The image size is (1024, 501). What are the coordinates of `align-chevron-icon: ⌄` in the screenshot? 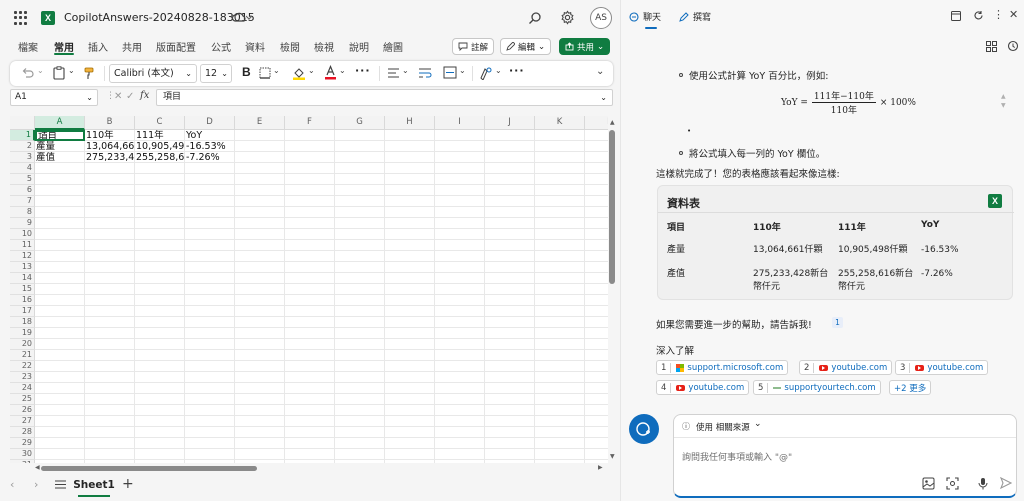 It's located at (405, 70).